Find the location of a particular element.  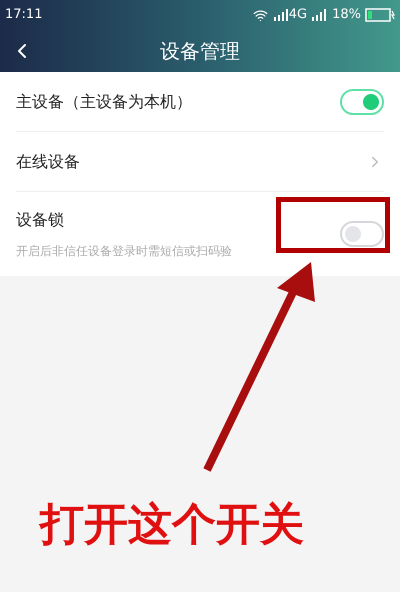

setting-label: 在线设备 is located at coordinates (48, 161).